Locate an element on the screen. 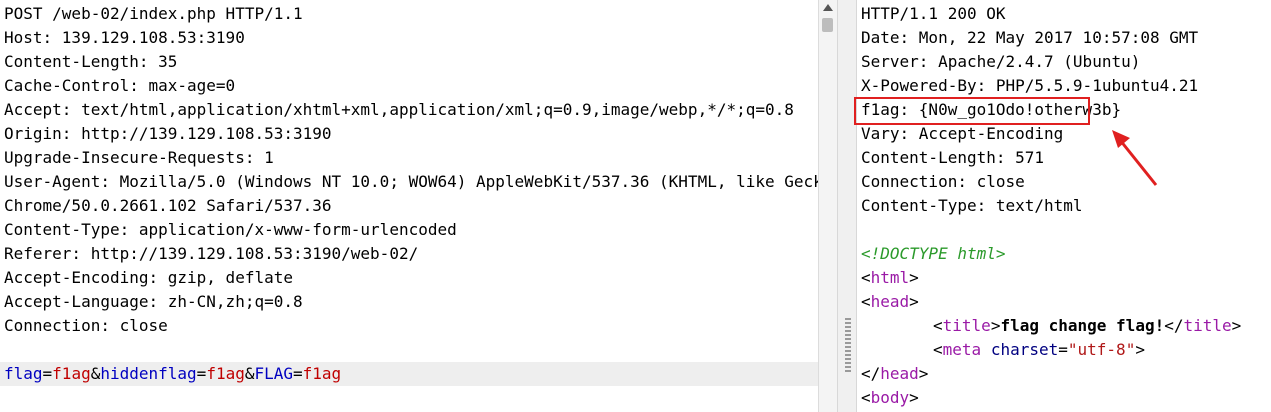 Image resolution: width=1271 pixels, height=412 pixels. head-open-tag: <head> is located at coordinates (890, 301).